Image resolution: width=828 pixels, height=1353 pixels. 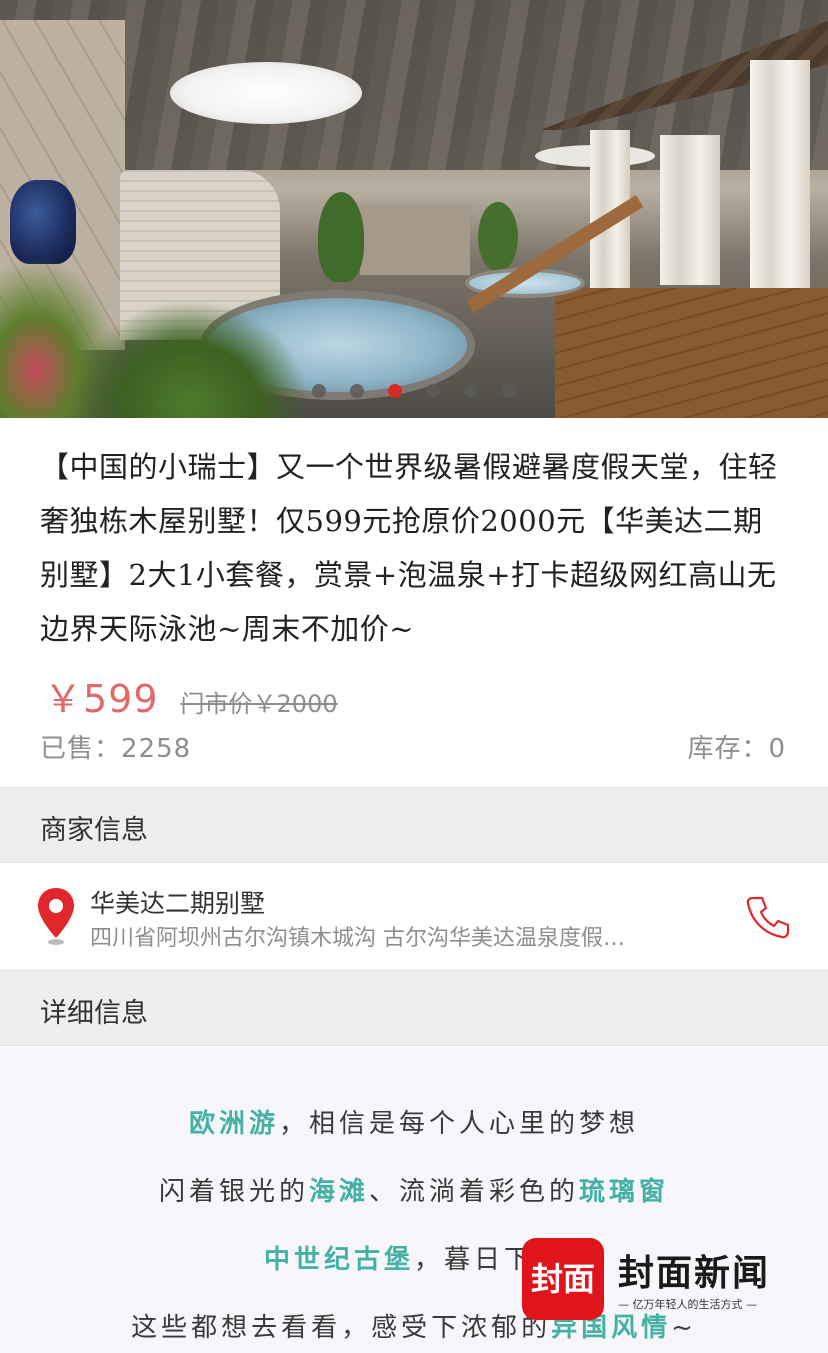 What do you see at coordinates (474, 1192) in the screenshot?
I see `detail-text: 、流淌着彩色的` at bounding box center [474, 1192].